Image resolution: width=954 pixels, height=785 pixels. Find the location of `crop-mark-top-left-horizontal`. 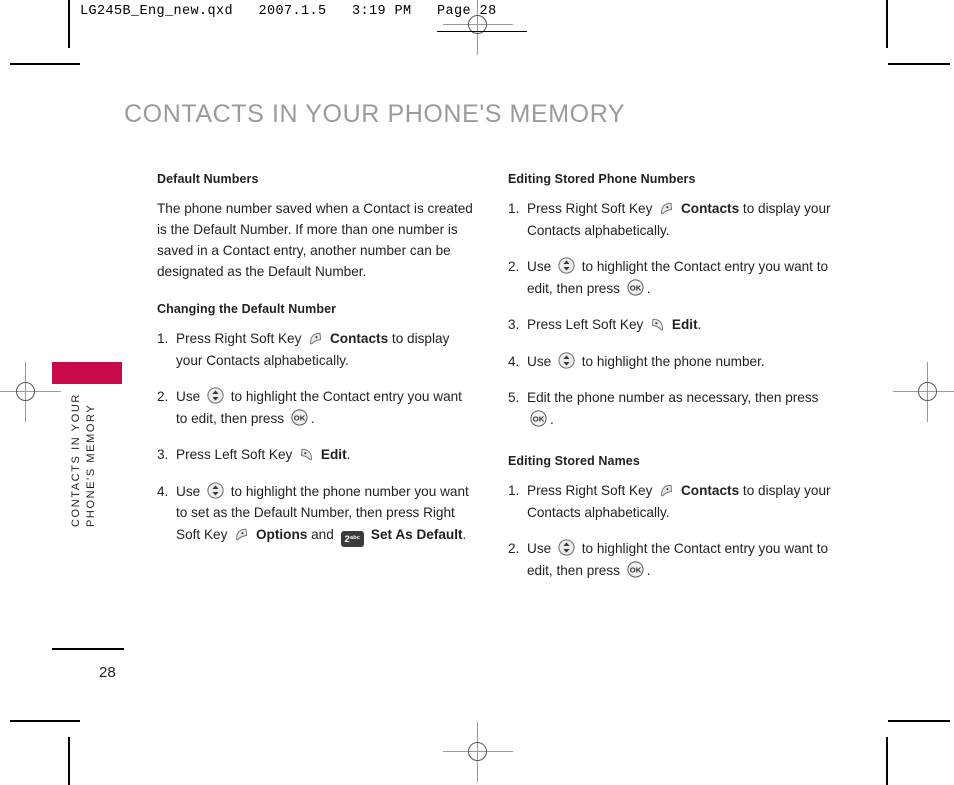

crop-mark-top-left-horizontal is located at coordinates (45, 64).